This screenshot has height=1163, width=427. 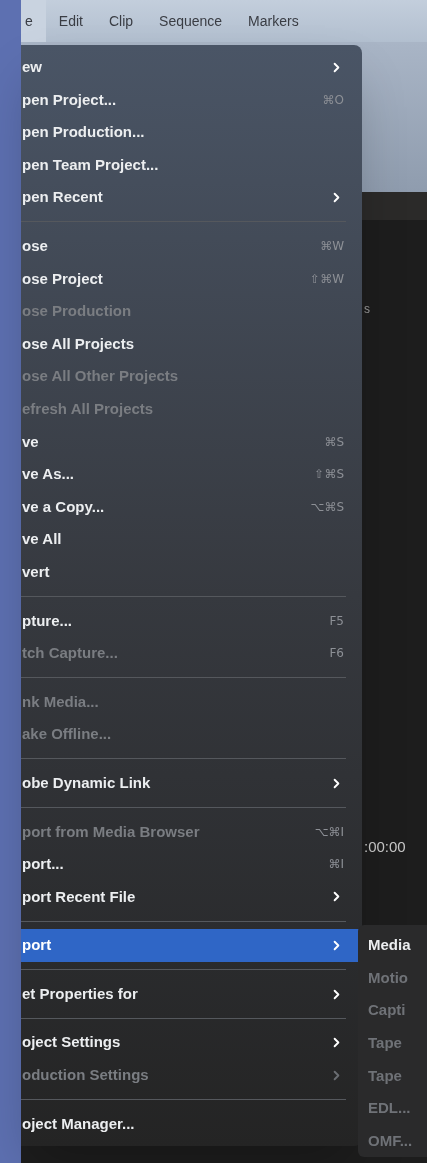 I want to click on shortcut-label: ⌥⌘I, so click(x=329, y=832).